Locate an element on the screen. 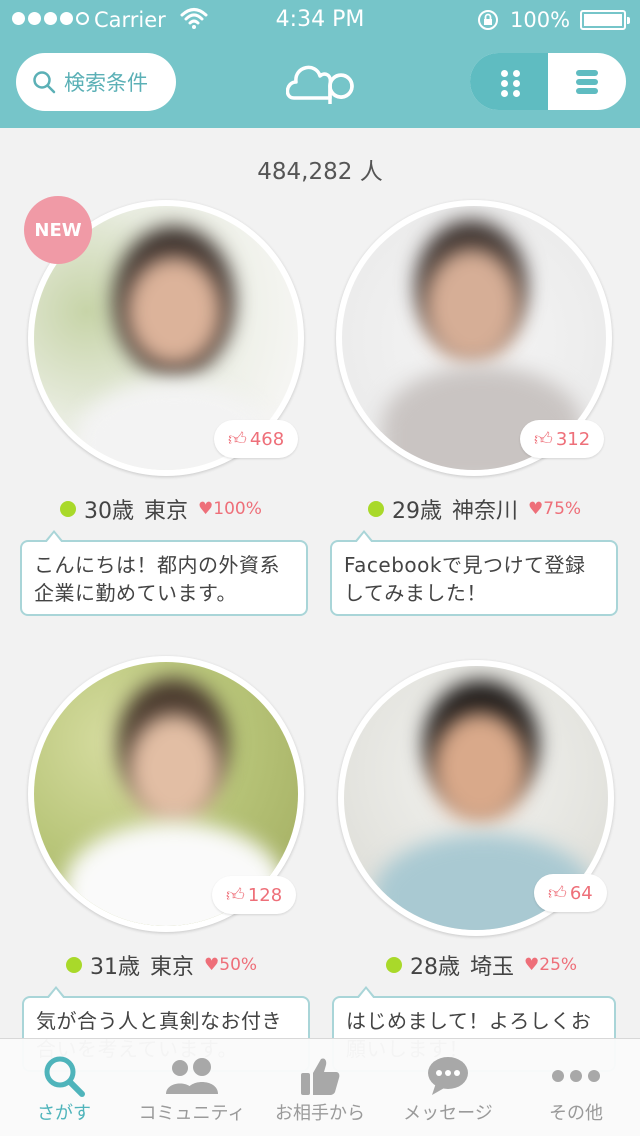 This screenshot has height=1136, width=640. grid-view-button is located at coordinates (509, 81).